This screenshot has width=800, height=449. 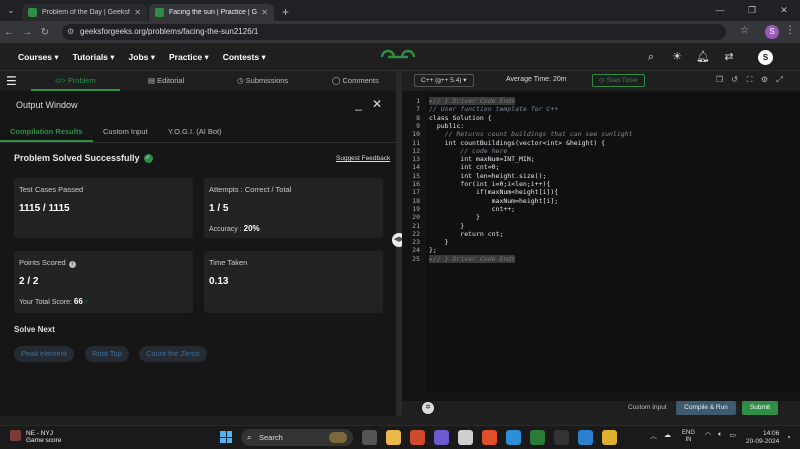 I want to click on browser-tab-problem-of-day: Problem of the Day | GeeksforG... ✕, so click(x=84, y=12).